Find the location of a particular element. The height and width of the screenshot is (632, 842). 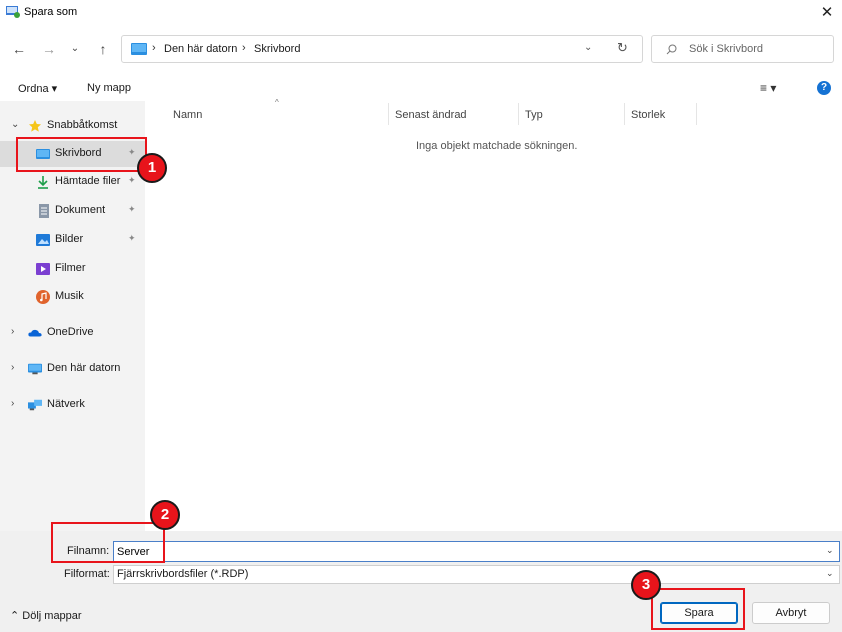

column-header-name: Namn is located at coordinates (187, 115).